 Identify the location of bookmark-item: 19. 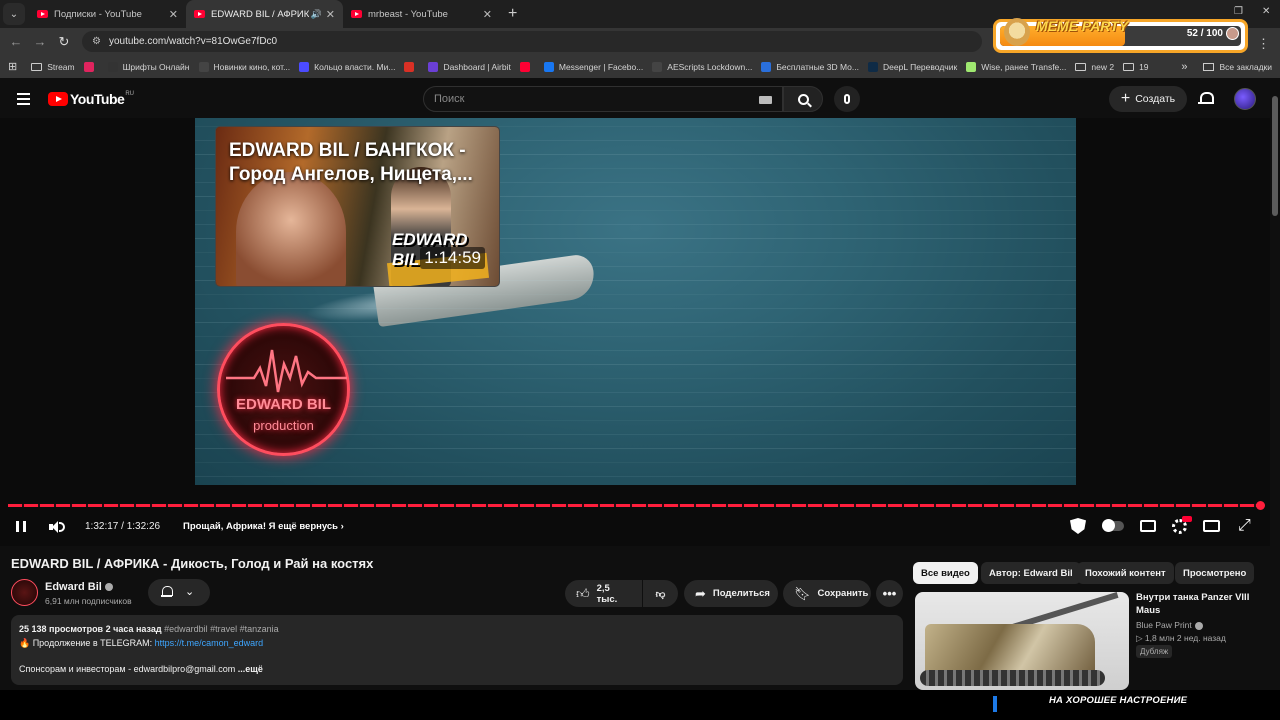
(1136, 67).